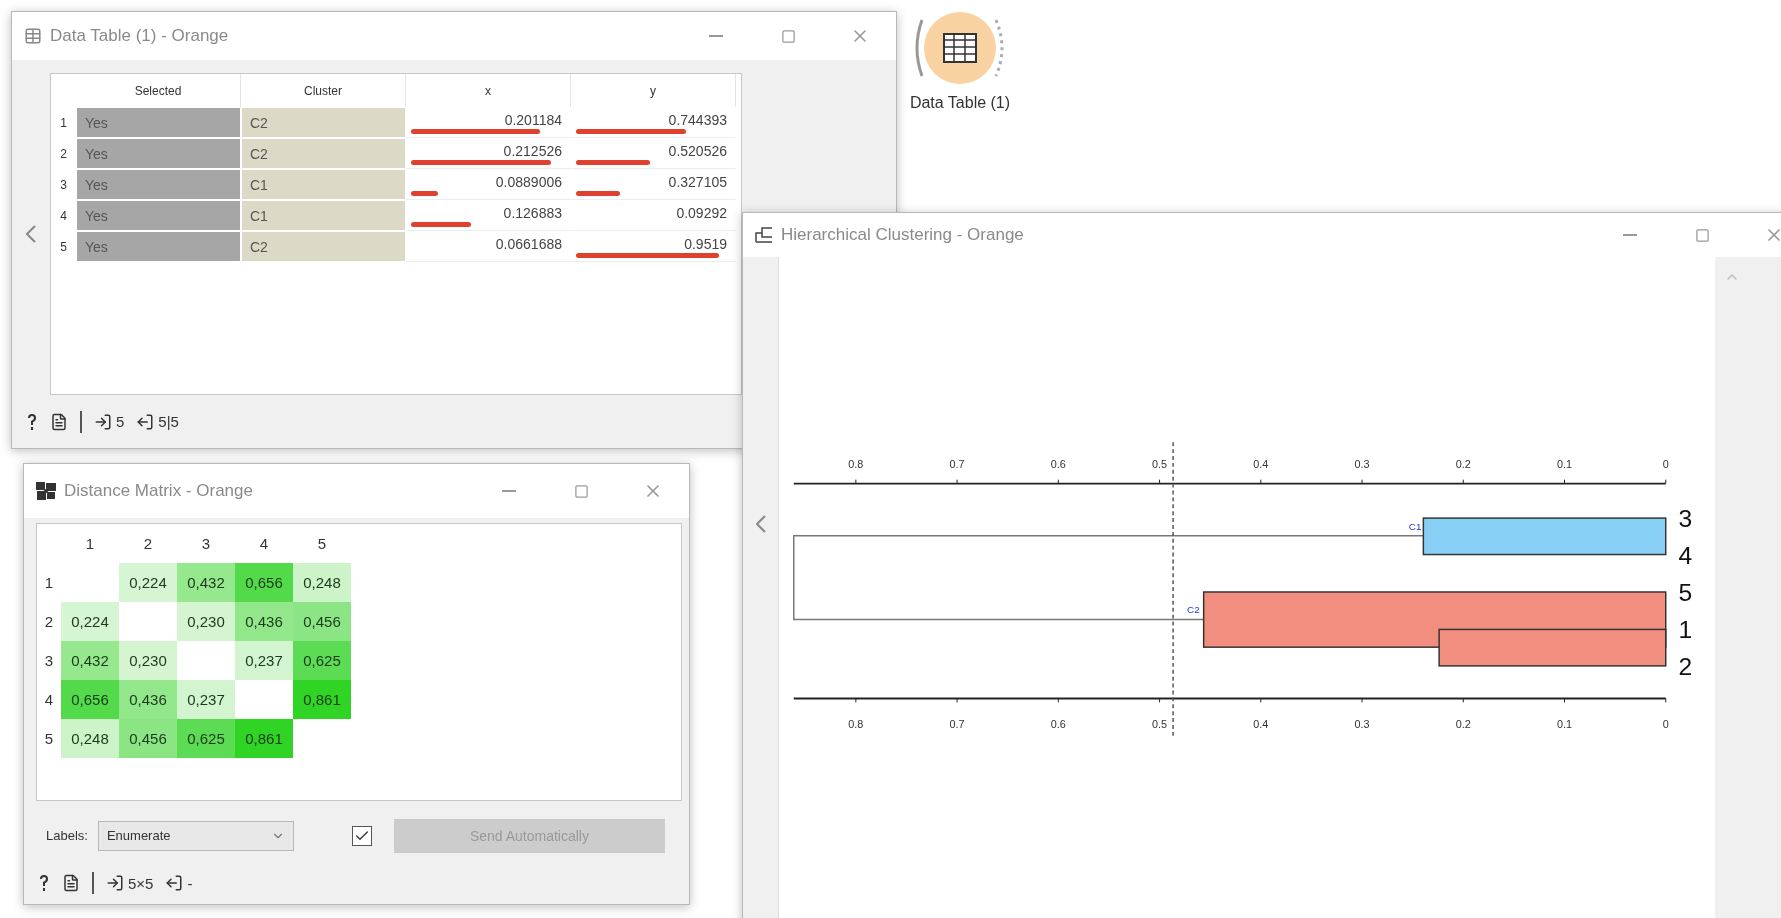  What do you see at coordinates (195, 835) in the screenshot?
I see `labels-dropdown: Enumerate` at bounding box center [195, 835].